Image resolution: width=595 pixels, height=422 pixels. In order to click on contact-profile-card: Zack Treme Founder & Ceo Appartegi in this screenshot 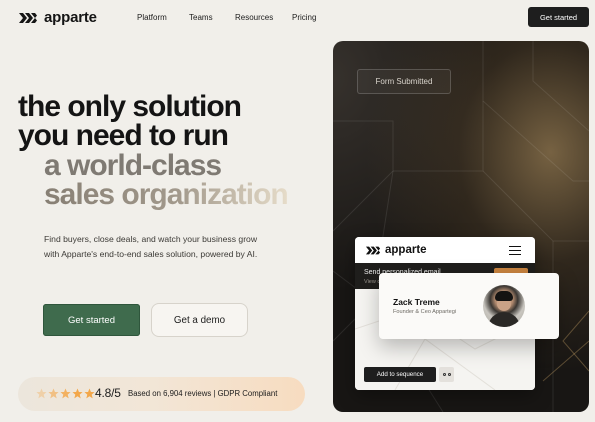, I will do `click(469, 306)`.